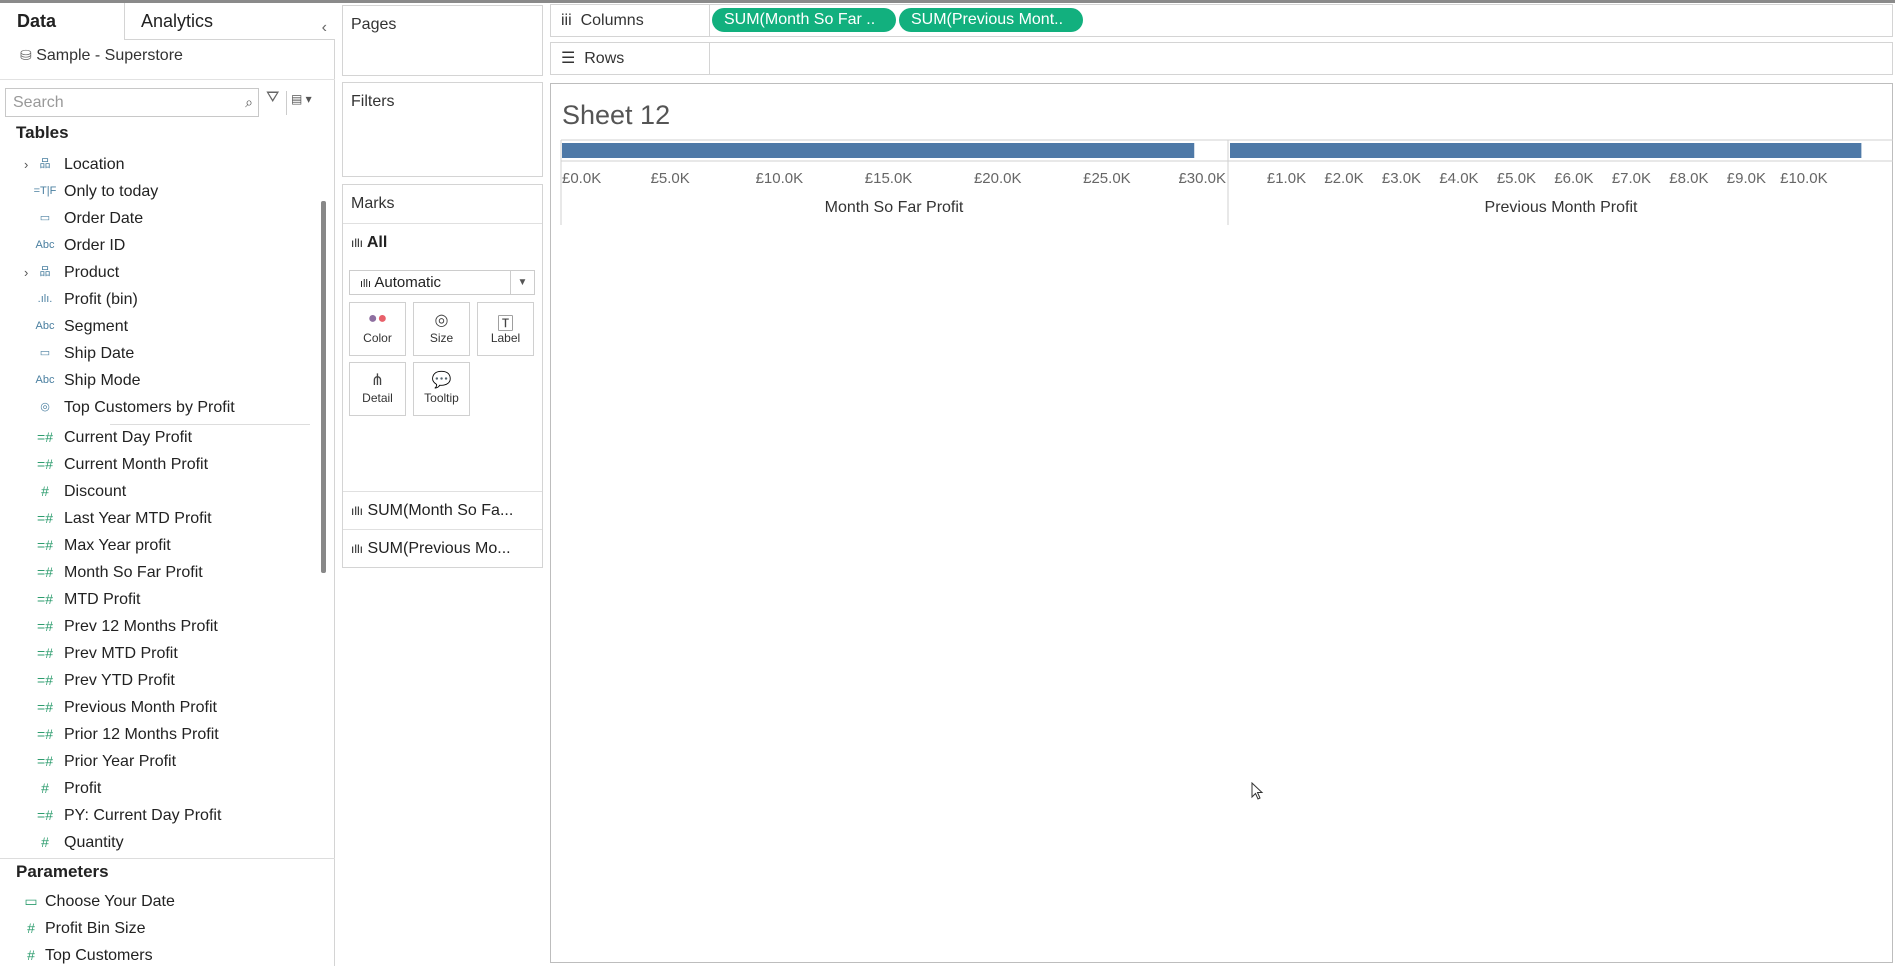  I want to click on field-item: =# PY: Current Day Profit, so click(160, 815).